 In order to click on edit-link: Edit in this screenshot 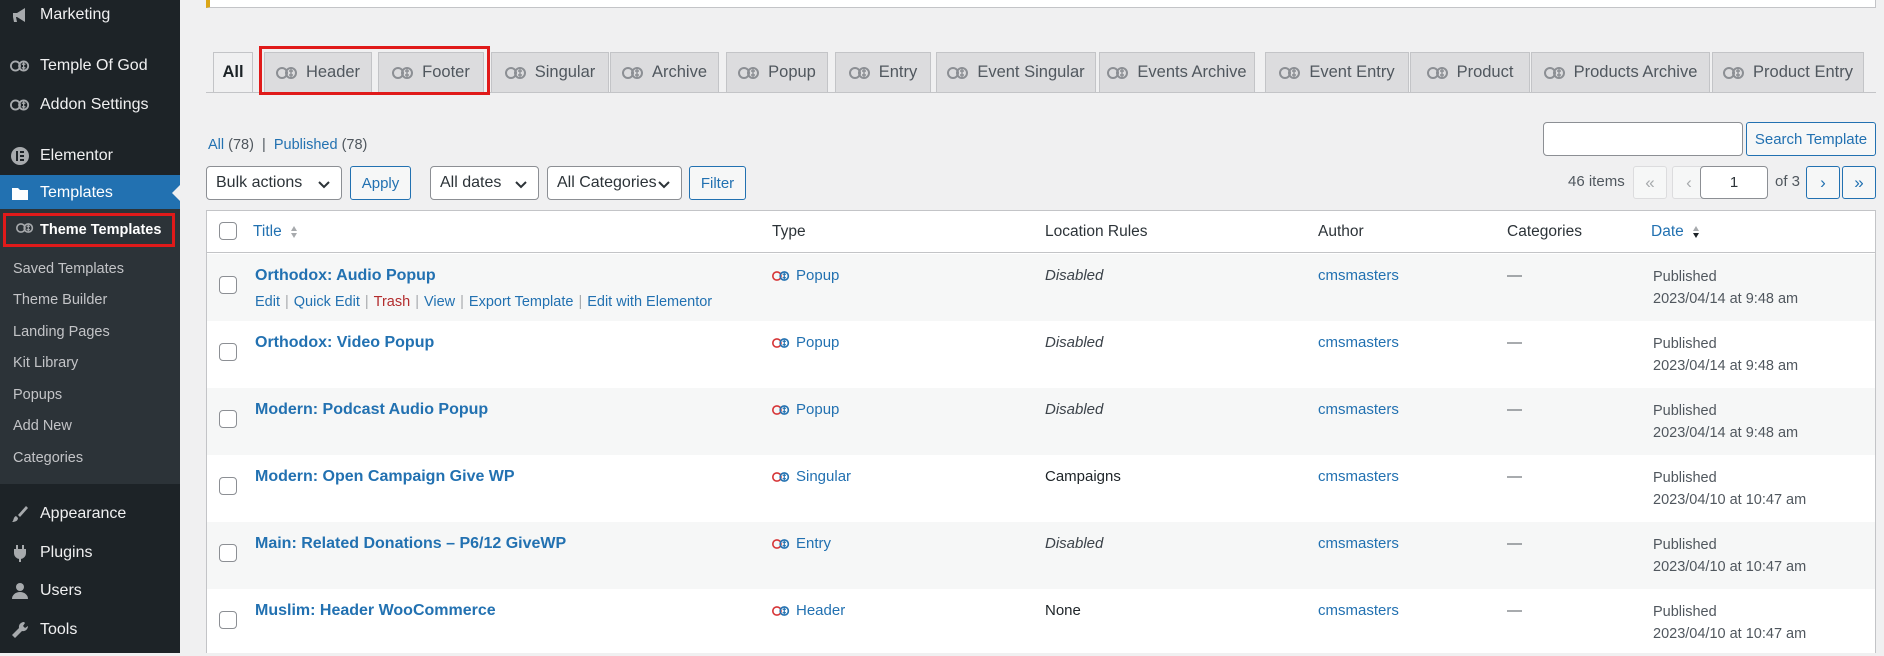, I will do `click(267, 302)`.